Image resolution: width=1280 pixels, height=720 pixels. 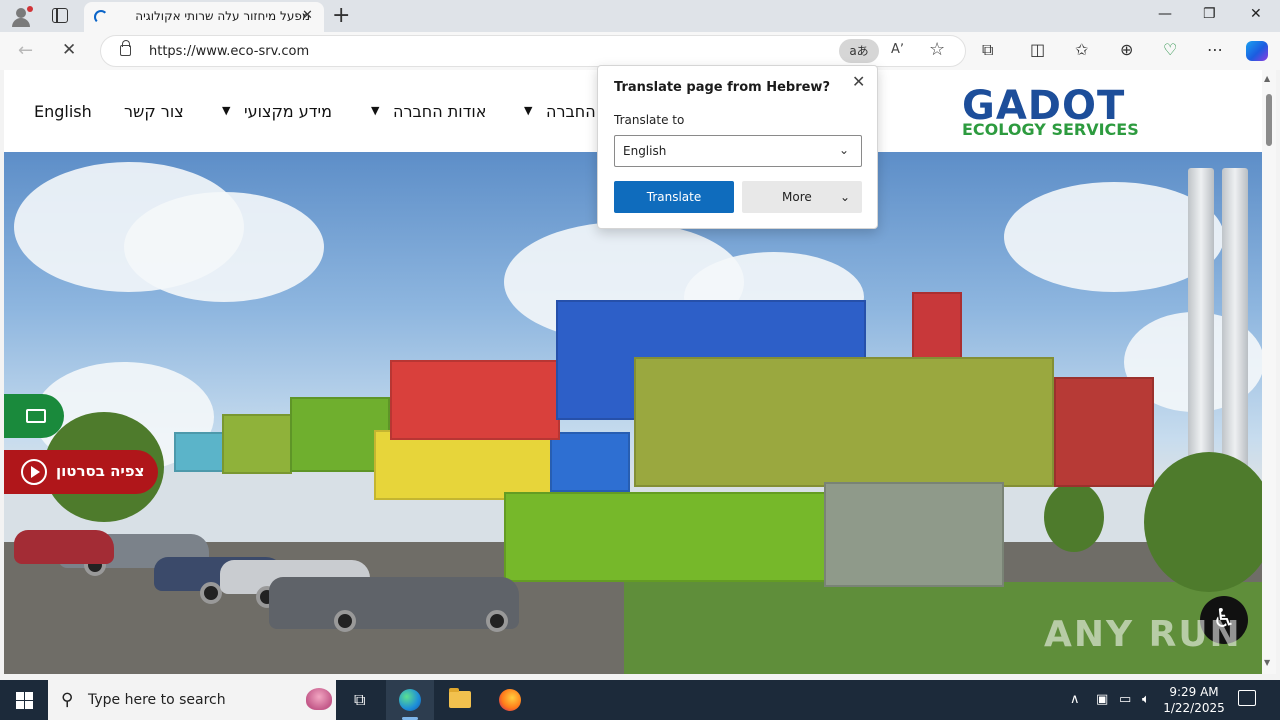 What do you see at coordinates (1165, 14) in the screenshot?
I see `minimize-button: —` at bounding box center [1165, 14].